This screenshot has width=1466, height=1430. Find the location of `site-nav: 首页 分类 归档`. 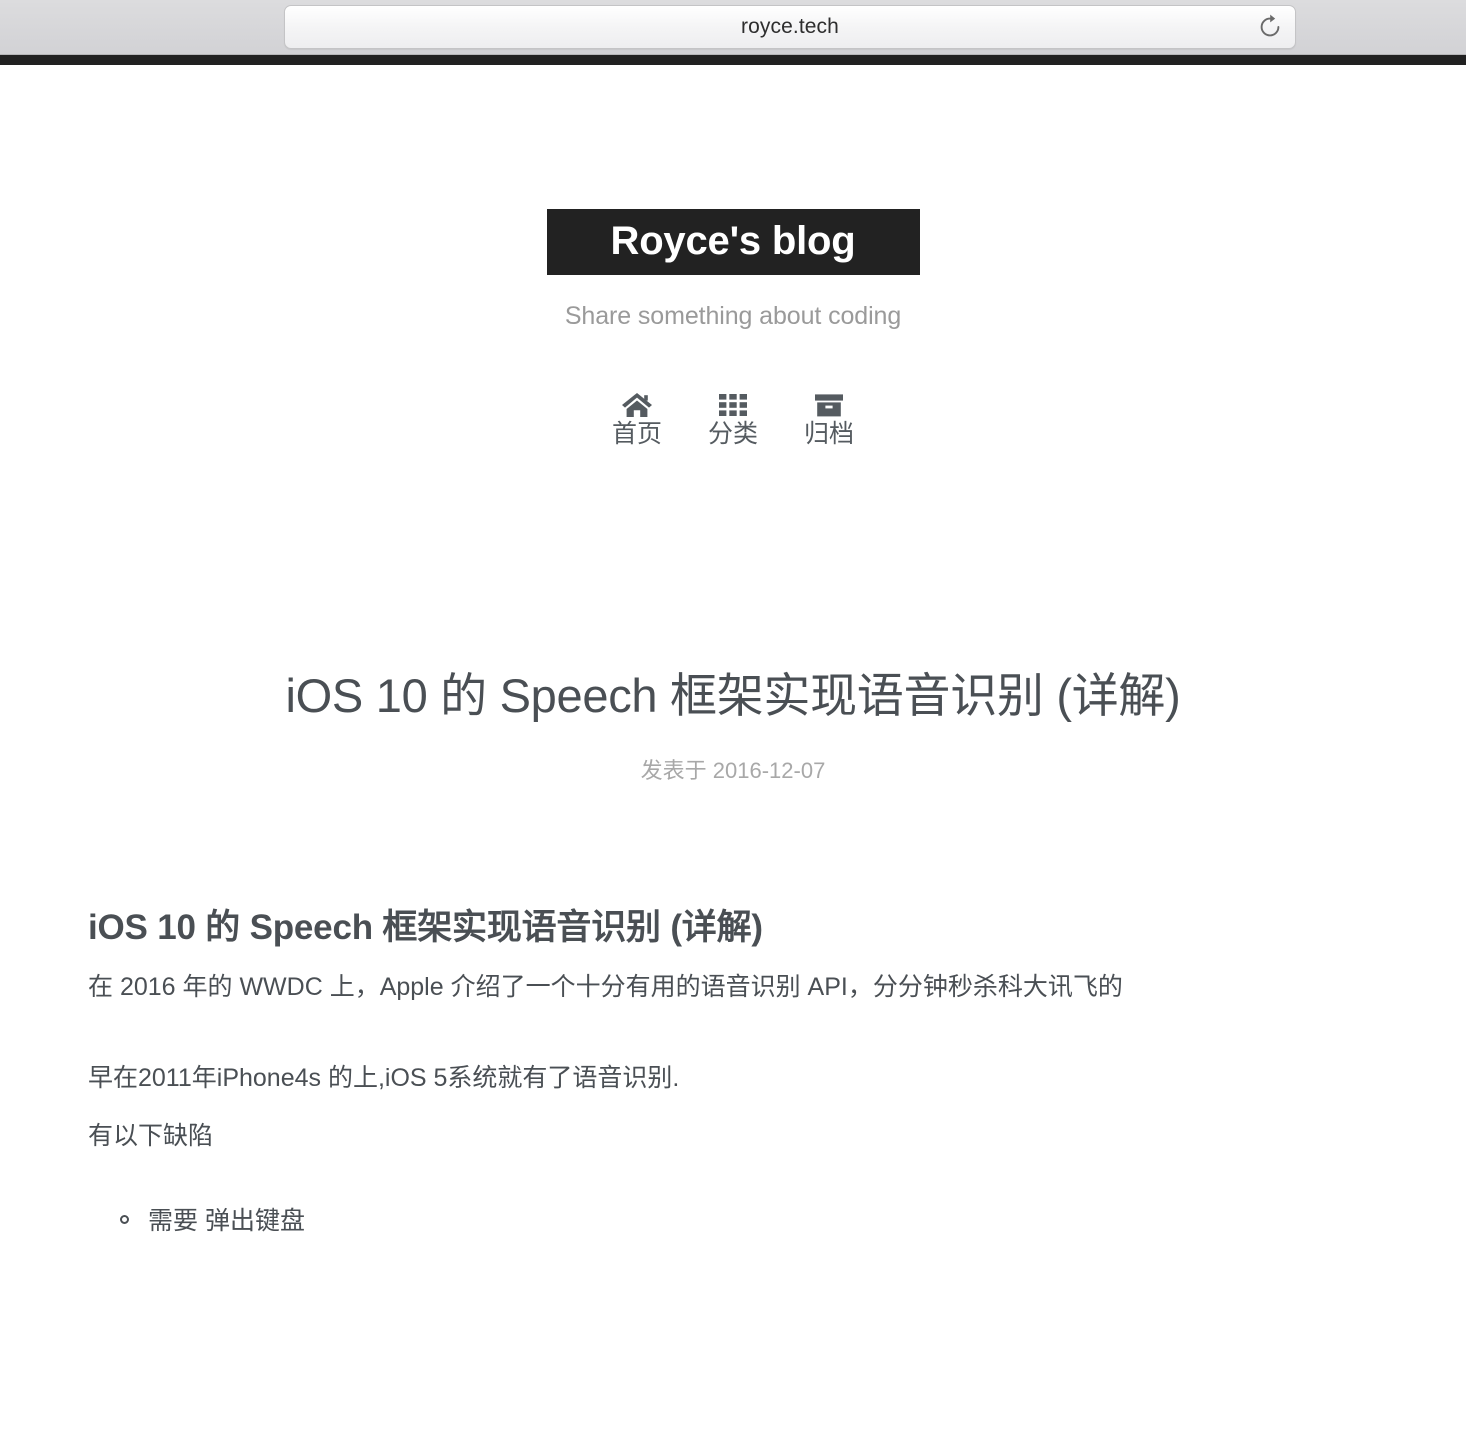

site-nav: 首页 分类 归档 is located at coordinates (733, 417).